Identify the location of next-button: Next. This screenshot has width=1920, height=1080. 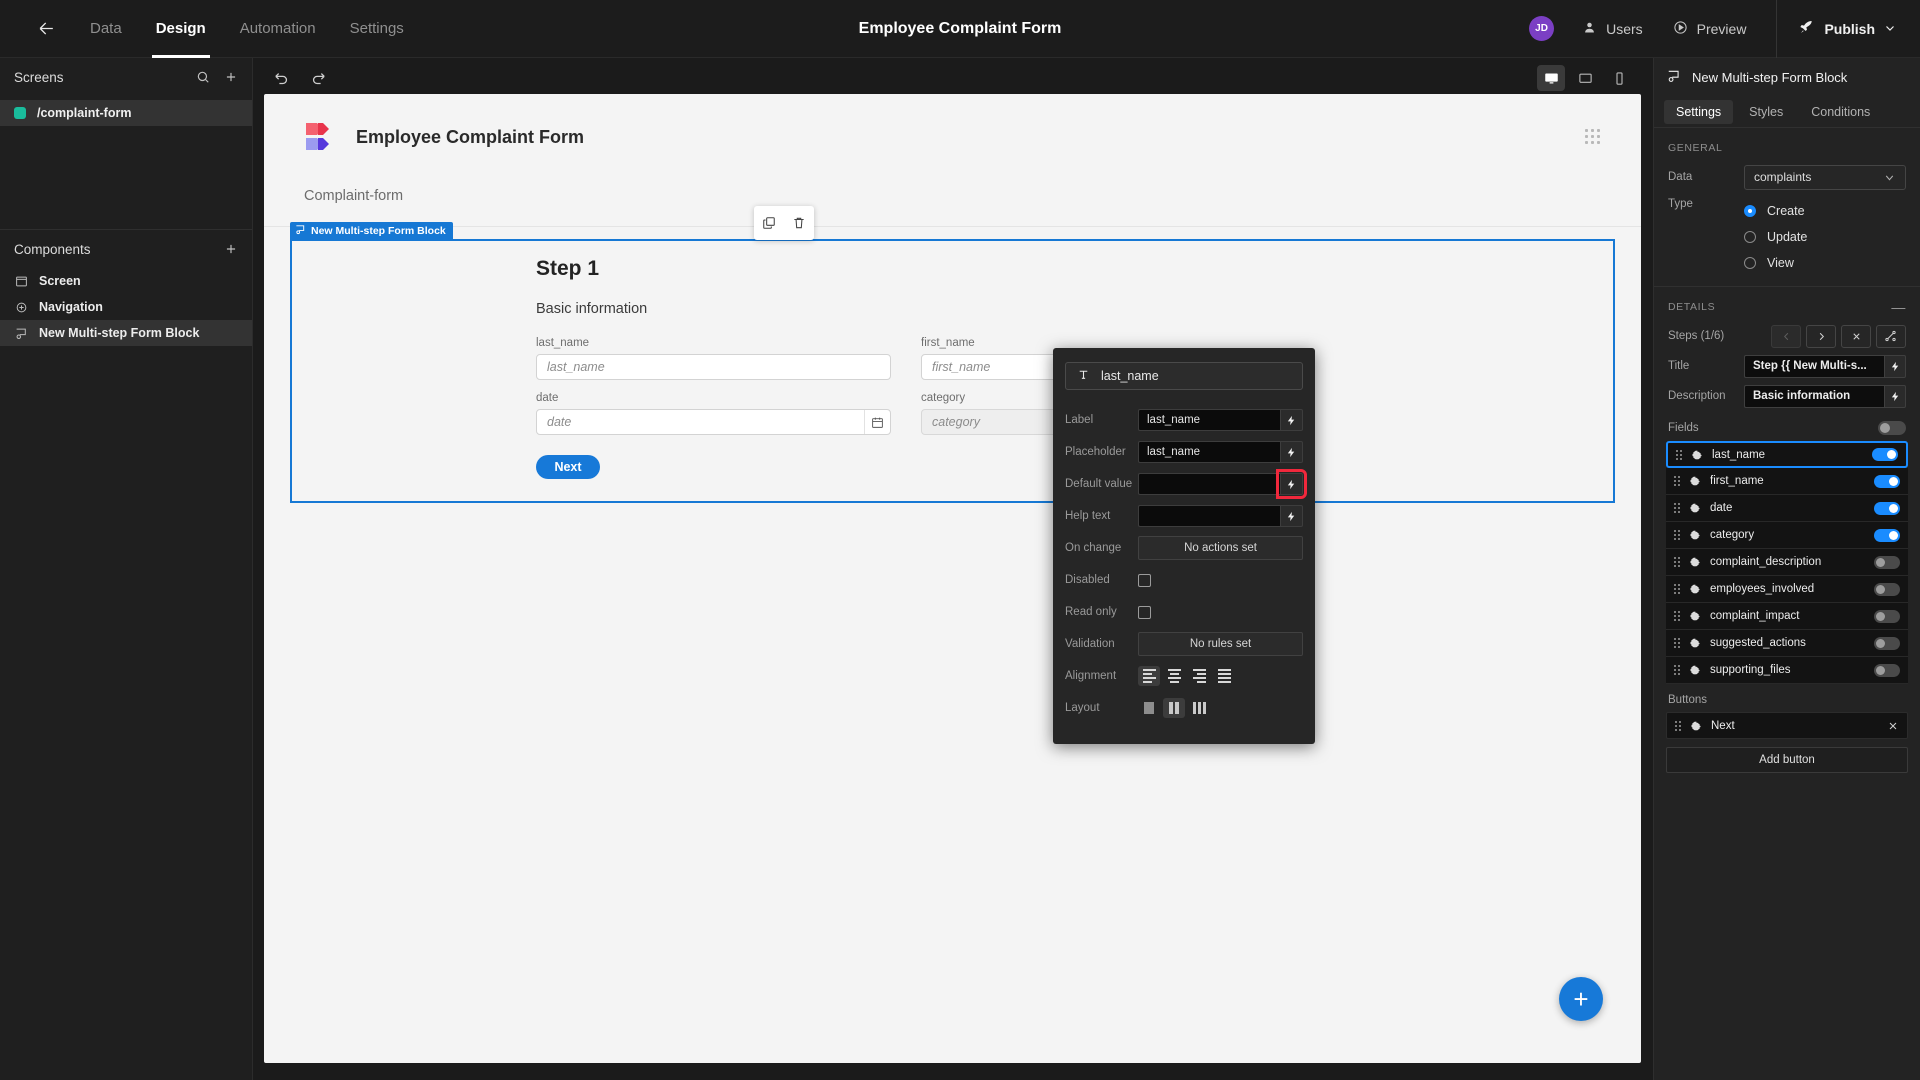
(568, 467).